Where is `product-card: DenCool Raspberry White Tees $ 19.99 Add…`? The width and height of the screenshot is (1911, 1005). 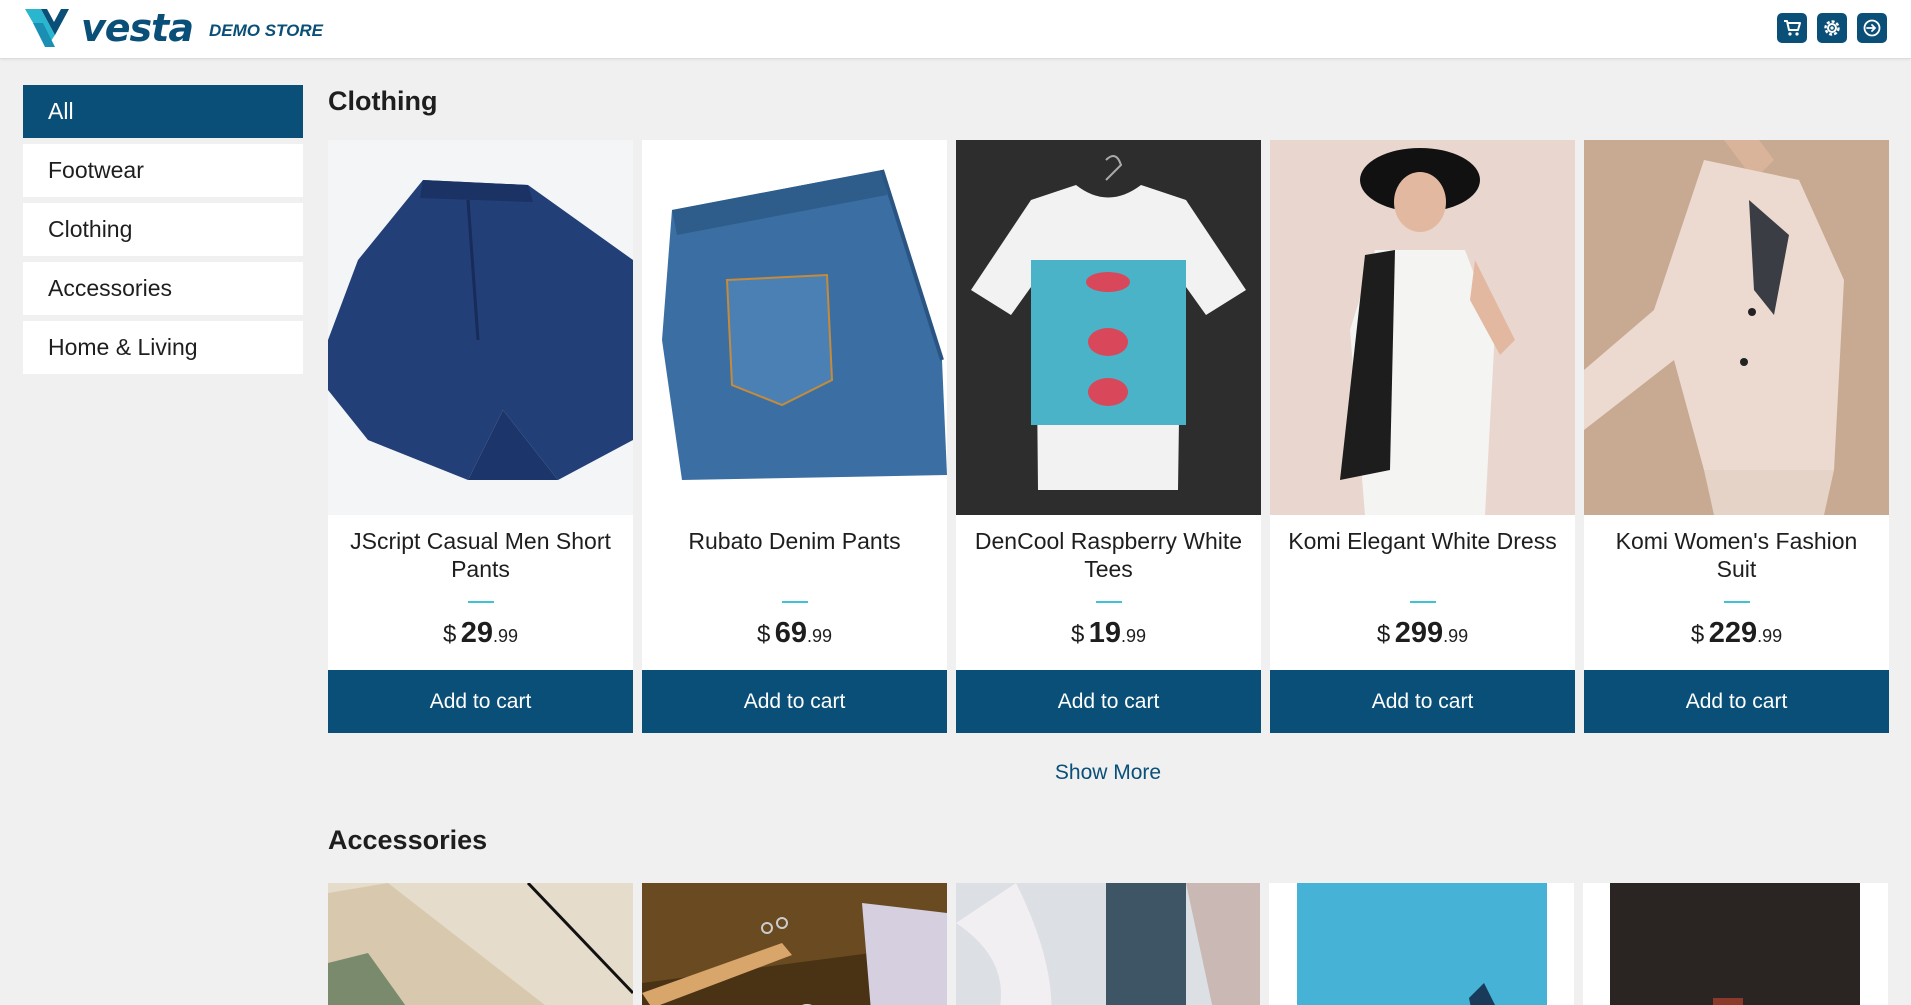 product-card: DenCool Raspberry White Tees $ 19.99 Add… is located at coordinates (1108, 436).